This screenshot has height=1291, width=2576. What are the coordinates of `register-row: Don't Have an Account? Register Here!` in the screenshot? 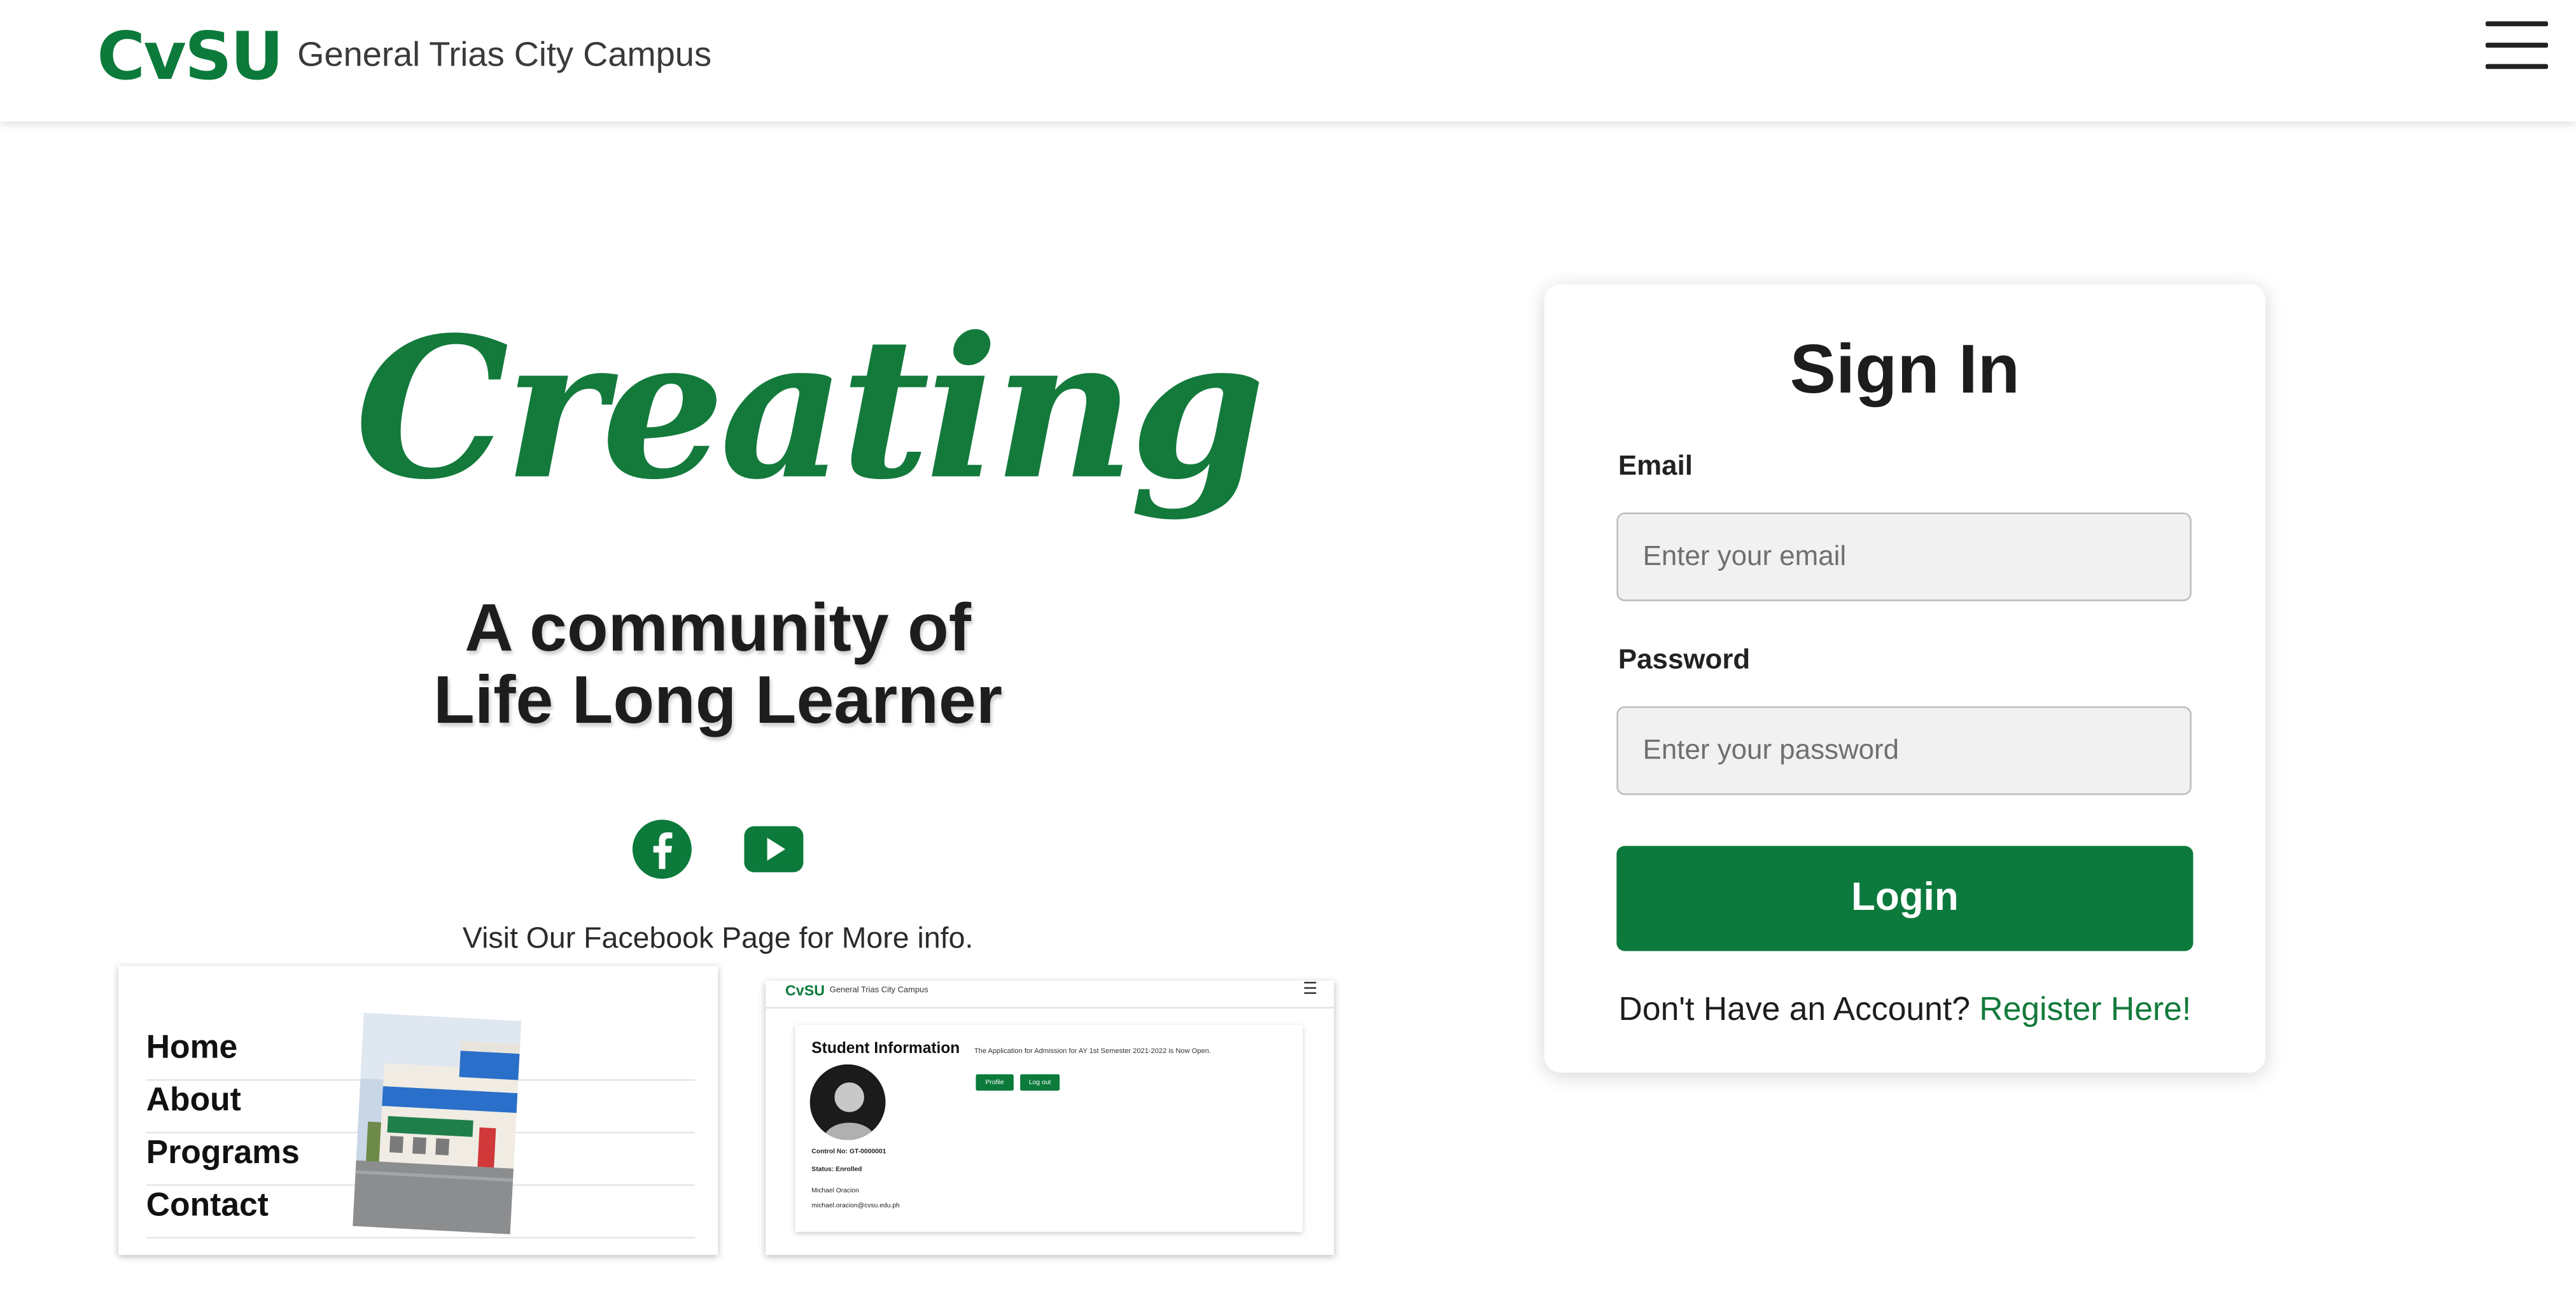 It's located at (1904, 1010).